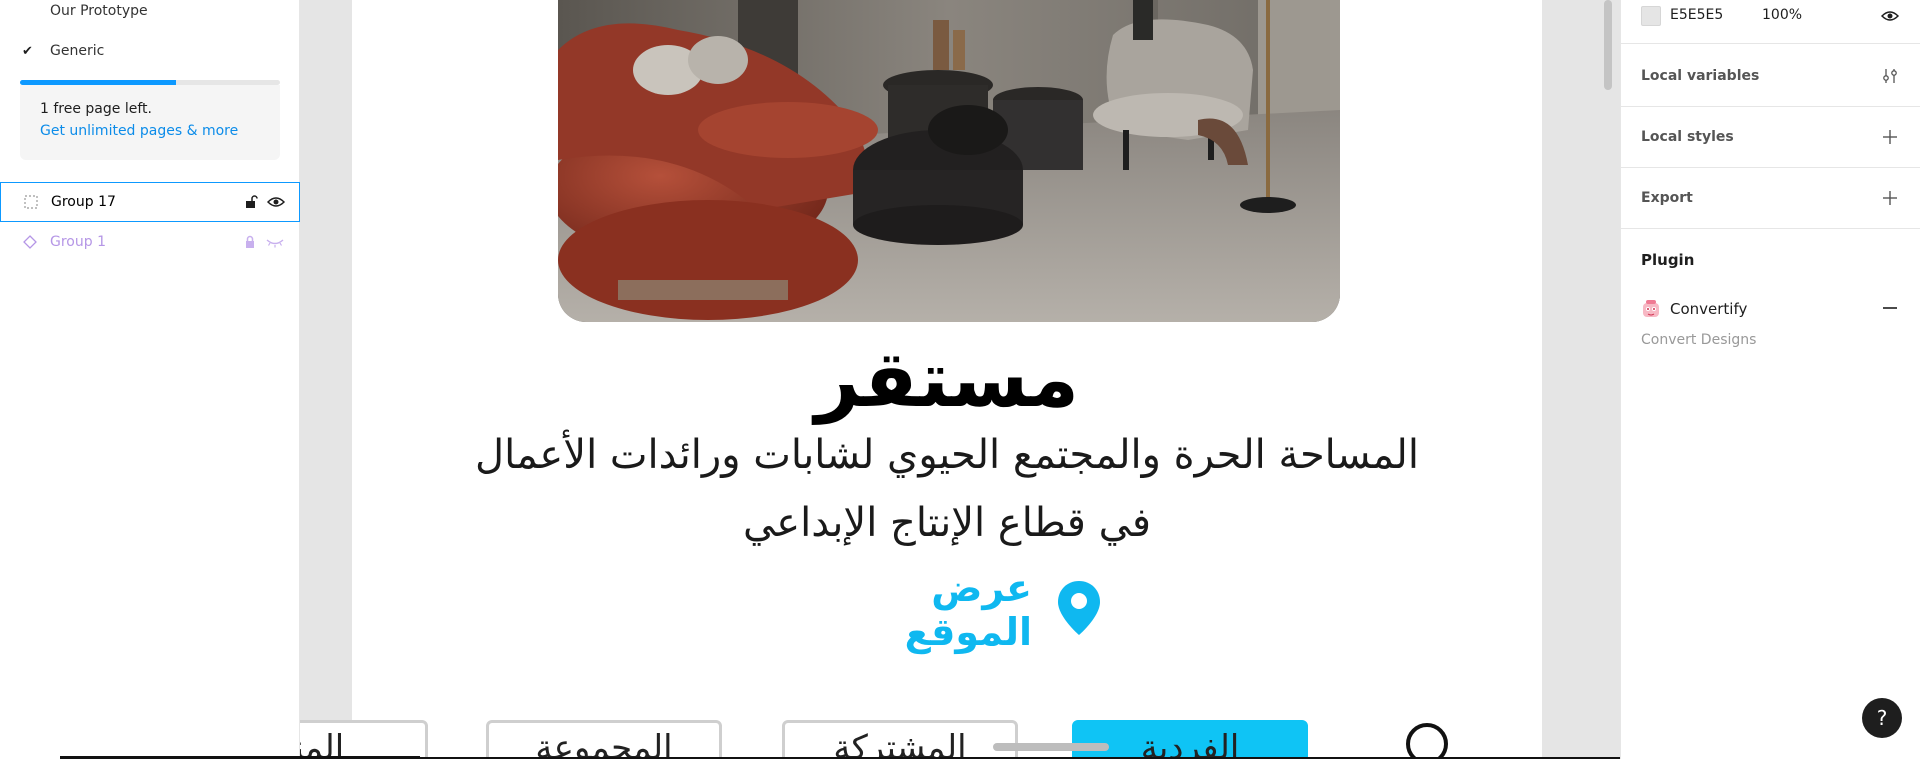  Describe the element at coordinates (1668, 260) in the screenshot. I see `plugin-heading: Plugin` at that location.